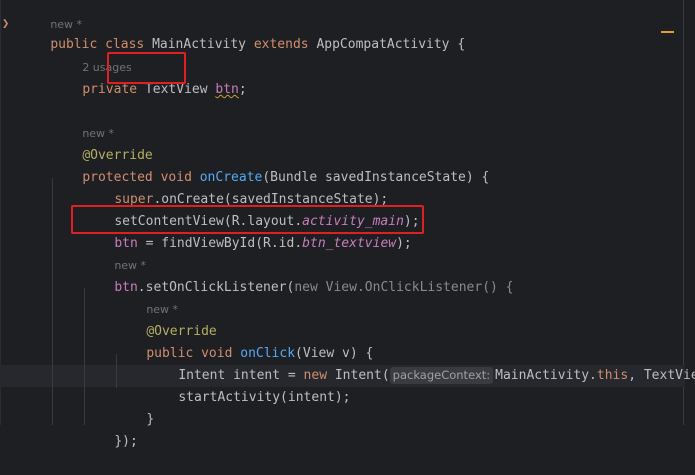  Describe the element at coordinates (227, 89) in the screenshot. I see `field-name: btn` at that location.